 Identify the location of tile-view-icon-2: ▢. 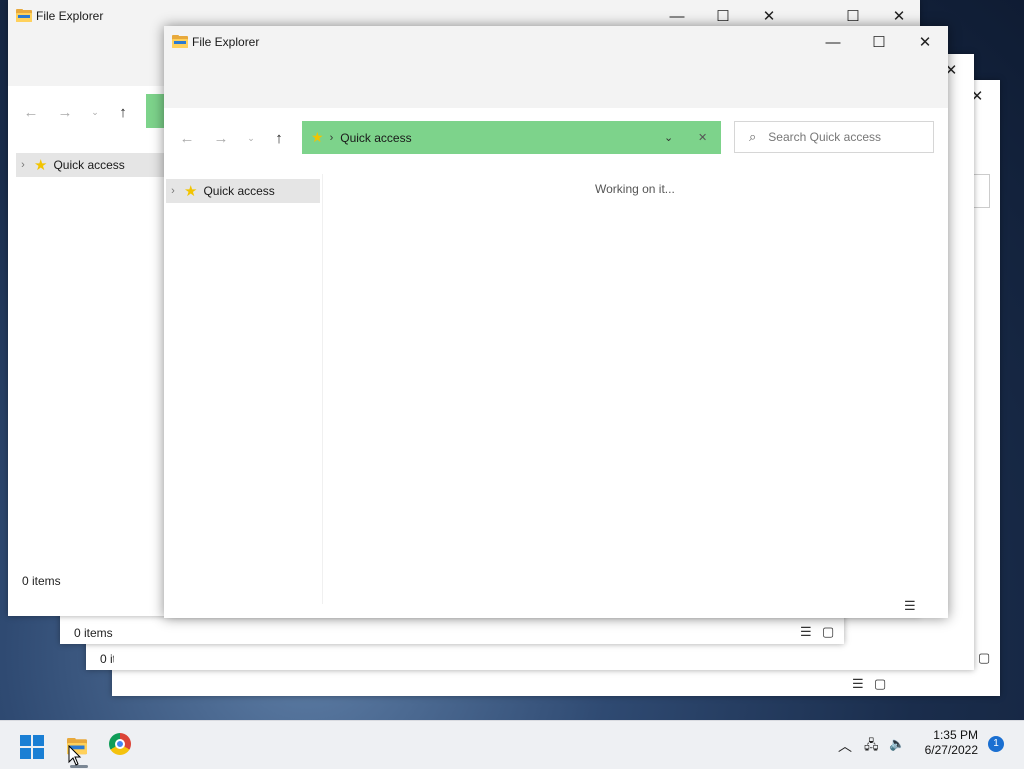
(986, 658).